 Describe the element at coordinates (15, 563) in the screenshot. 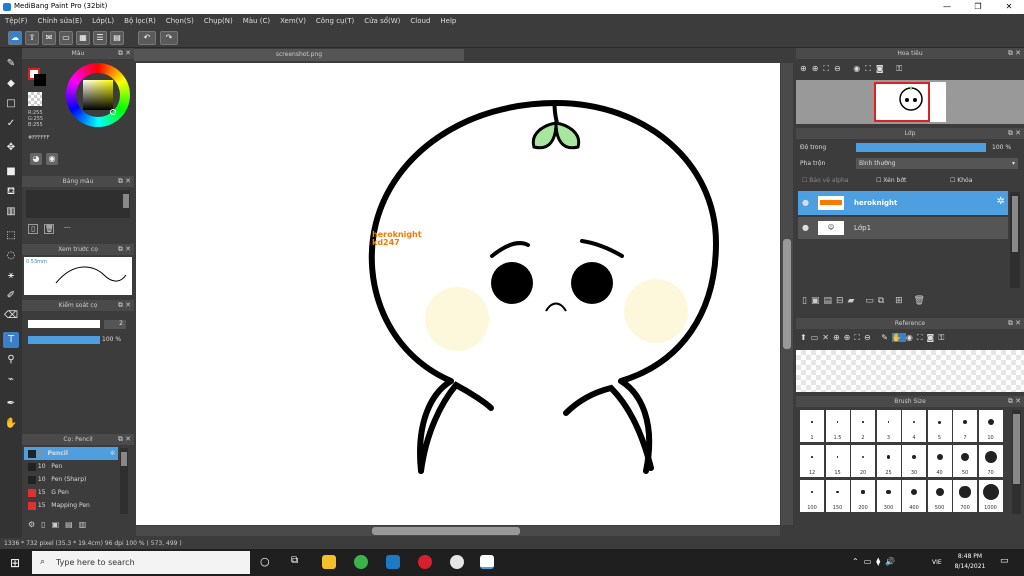

I see `windows-start-icon: ⊞` at that location.